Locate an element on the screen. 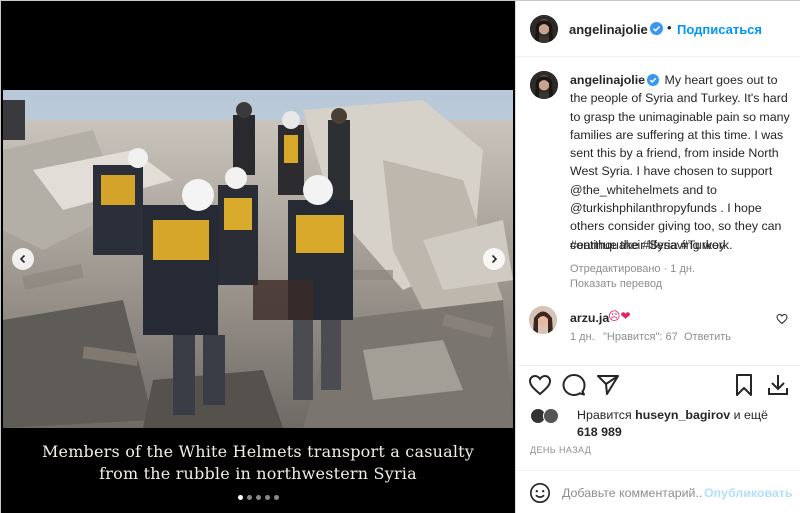 Image resolution: width=800 pixels, height=513 pixels. liker-username: huseyn_bagirov is located at coordinates (682, 415).